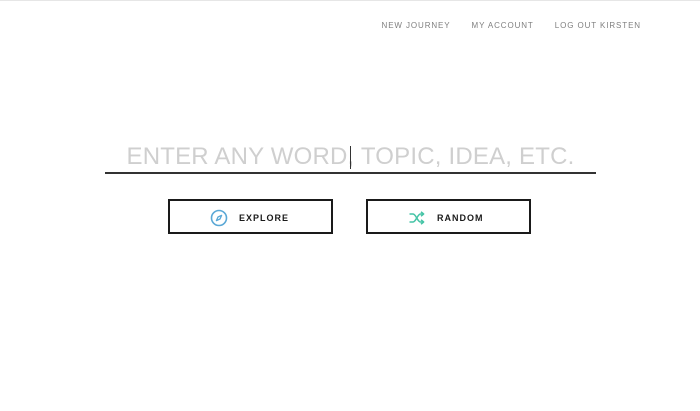 This screenshot has height=411, width=700. I want to click on nav-log-out: LOG OUT KIRSTEN, so click(598, 26).